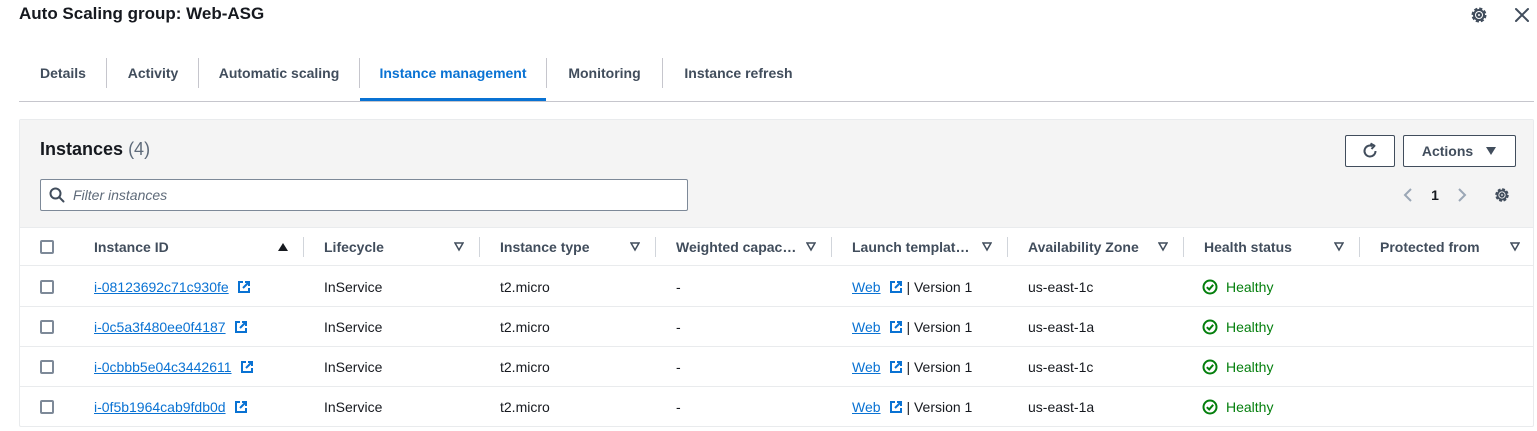 This screenshot has width=1537, height=431. I want to click on instance-id-link: i-0cbbb5e04c3442611, so click(163, 367).